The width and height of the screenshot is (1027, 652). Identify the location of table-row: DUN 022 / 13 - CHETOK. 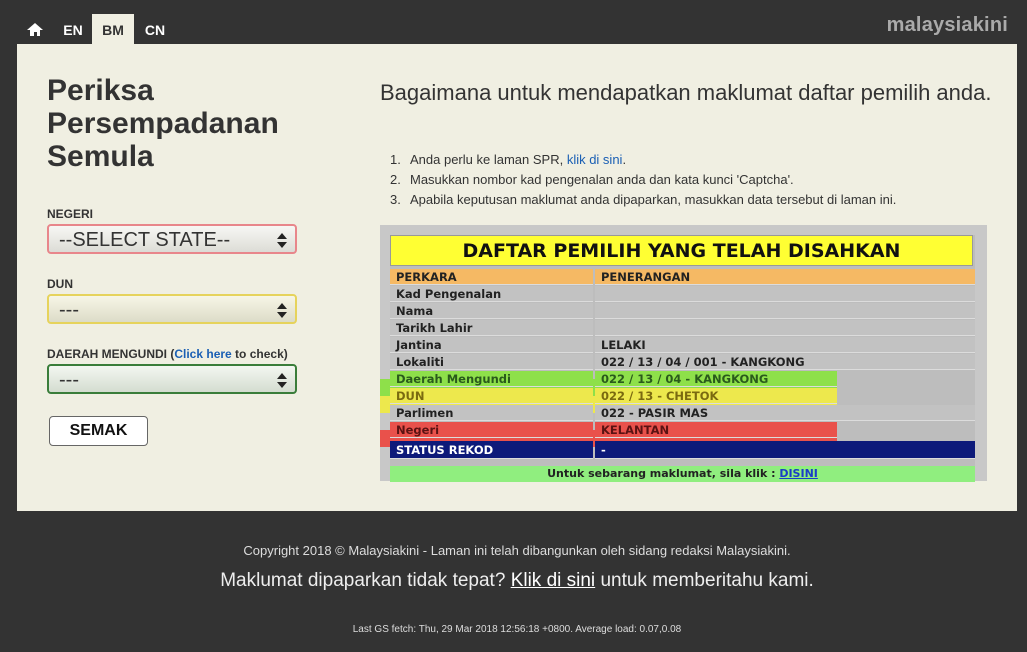
(682, 396).